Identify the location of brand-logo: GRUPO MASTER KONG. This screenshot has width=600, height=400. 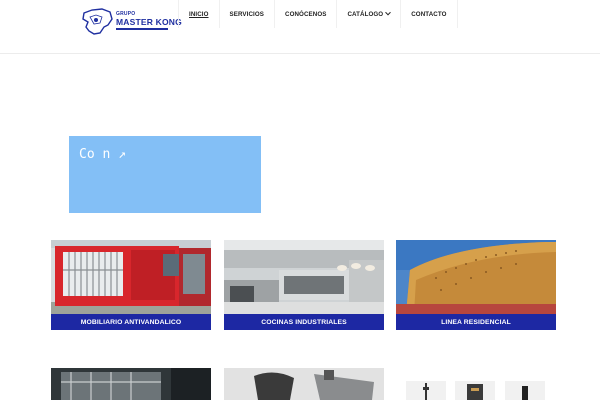
(131, 22).